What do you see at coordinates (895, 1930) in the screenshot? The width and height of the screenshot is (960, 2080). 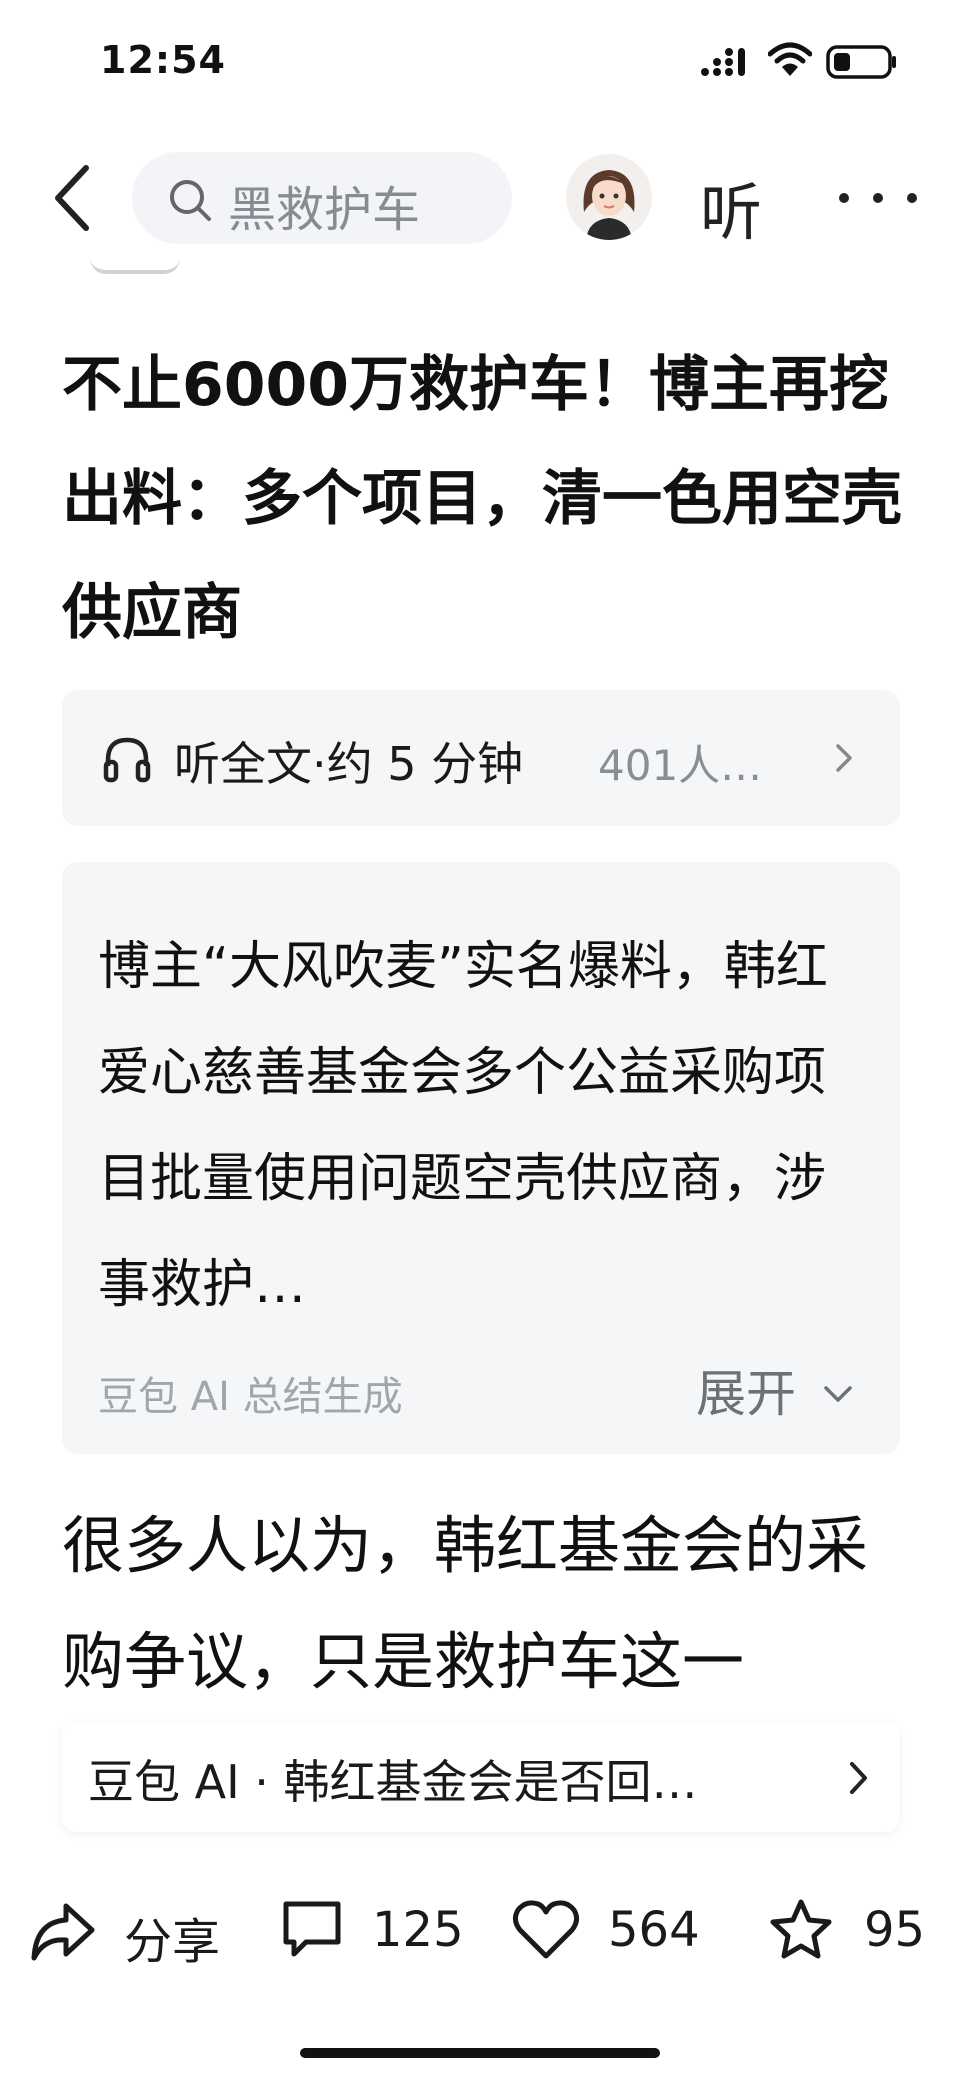 I see `favorite-count: 95` at bounding box center [895, 1930].